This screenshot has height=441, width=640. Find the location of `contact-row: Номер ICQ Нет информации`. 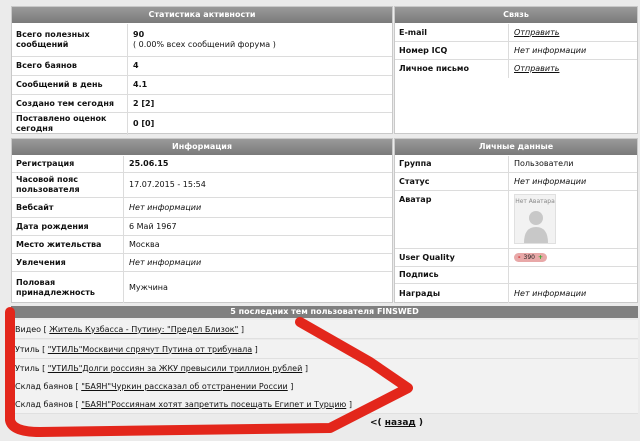

contact-row: Номер ICQ Нет информации is located at coordinates (516, 51).